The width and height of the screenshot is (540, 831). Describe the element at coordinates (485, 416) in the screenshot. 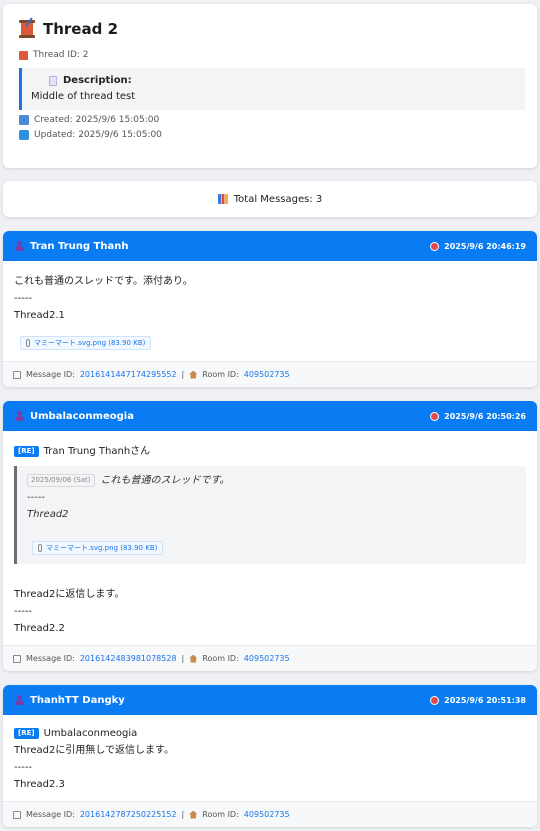

I see `timestamp: 2025/9/6 20:50:26` at that location.